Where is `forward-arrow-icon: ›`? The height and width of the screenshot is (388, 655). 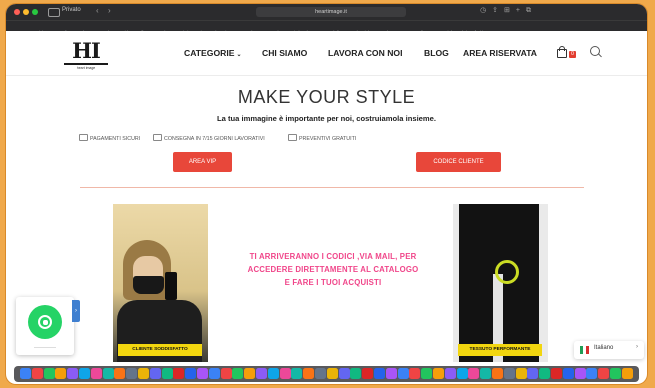 forward-arrow-icon: › is located at coordinates (109, 10).